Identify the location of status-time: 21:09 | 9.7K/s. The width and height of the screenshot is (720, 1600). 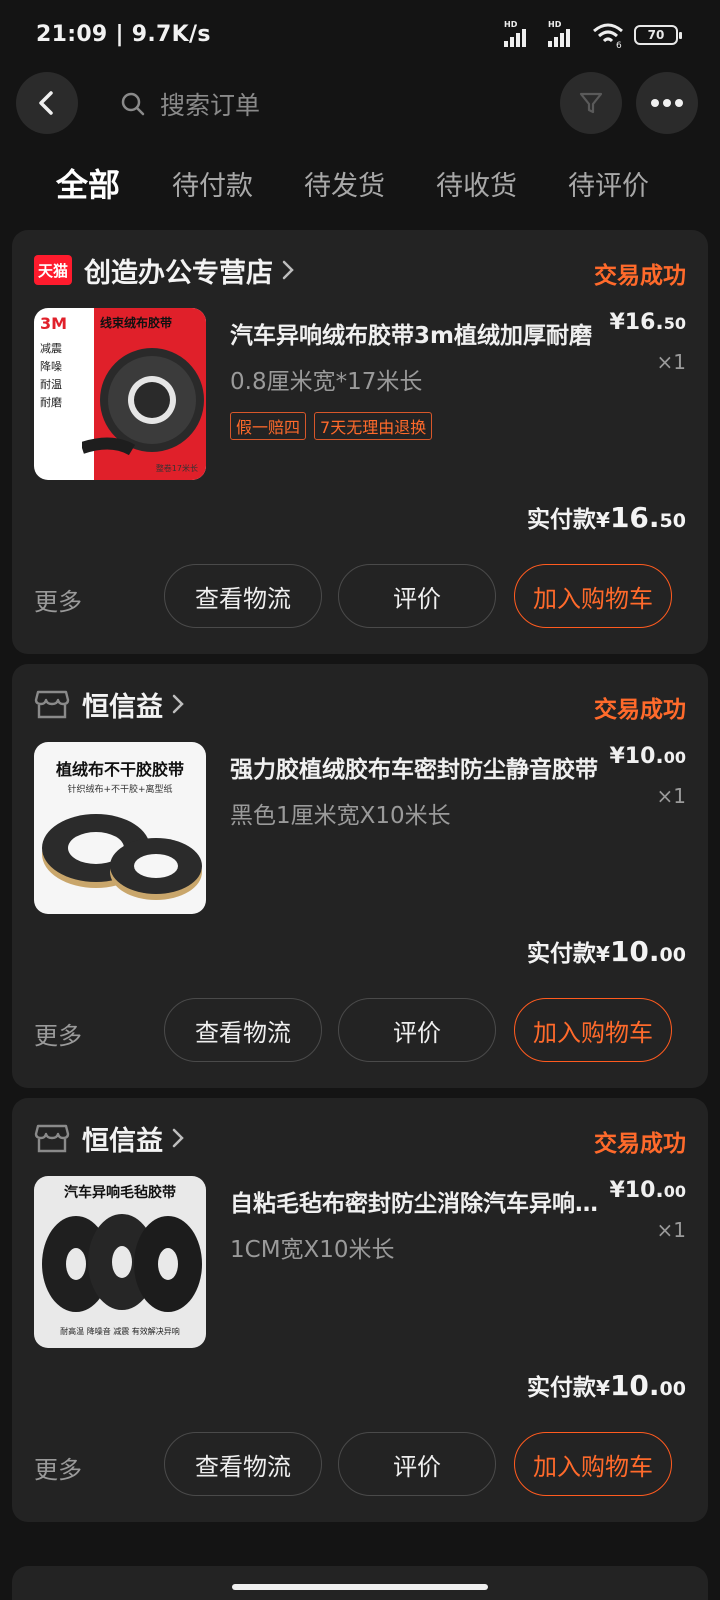
(123, 34).